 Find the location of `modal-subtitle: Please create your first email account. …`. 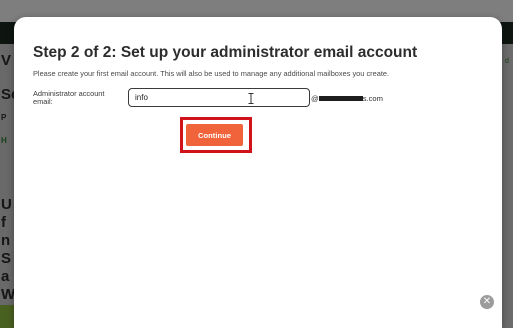

modal-subtitle: Please create your first email account. … is located at coordinates (211, 73).